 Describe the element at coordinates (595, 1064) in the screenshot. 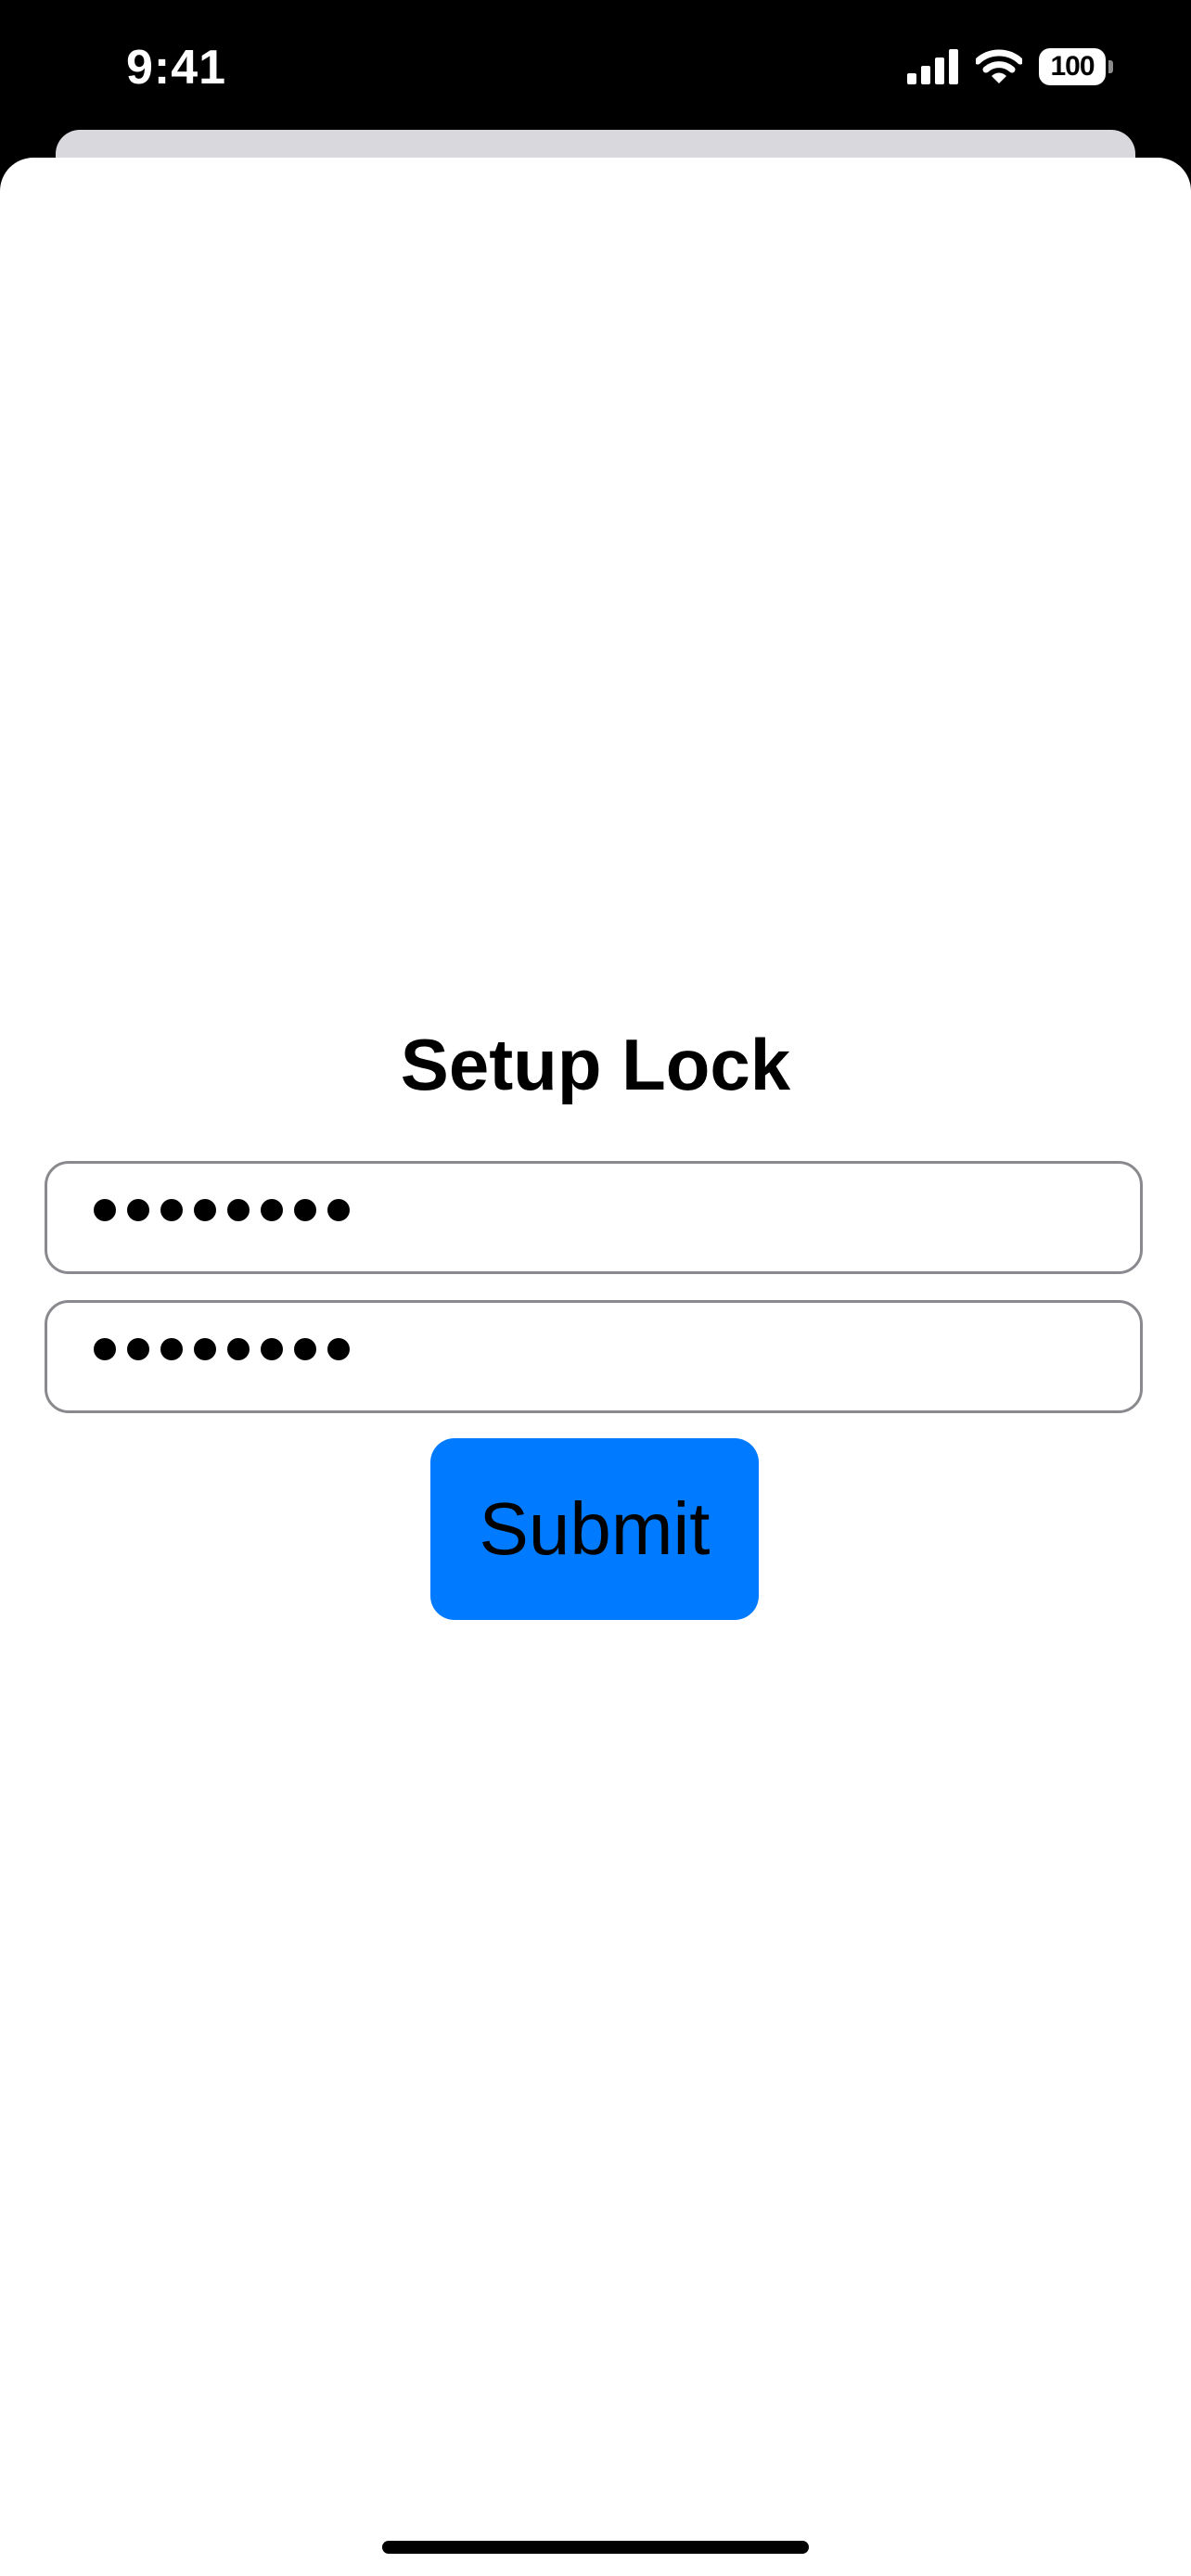

I see `page-title: Setup Lock` at that location.